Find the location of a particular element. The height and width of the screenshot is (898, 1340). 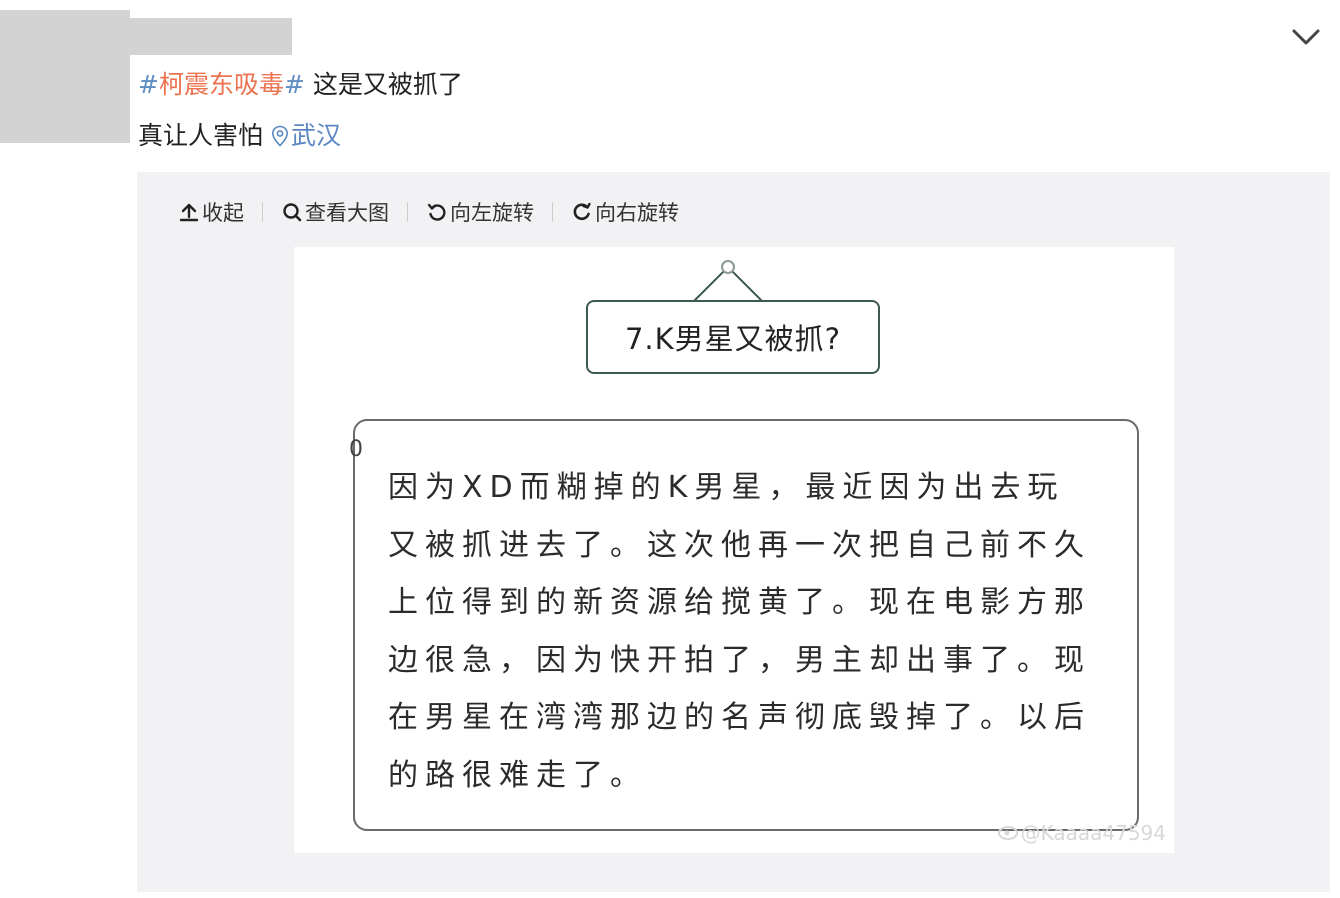

avatar-redacted is located at coordinates (65, 76).